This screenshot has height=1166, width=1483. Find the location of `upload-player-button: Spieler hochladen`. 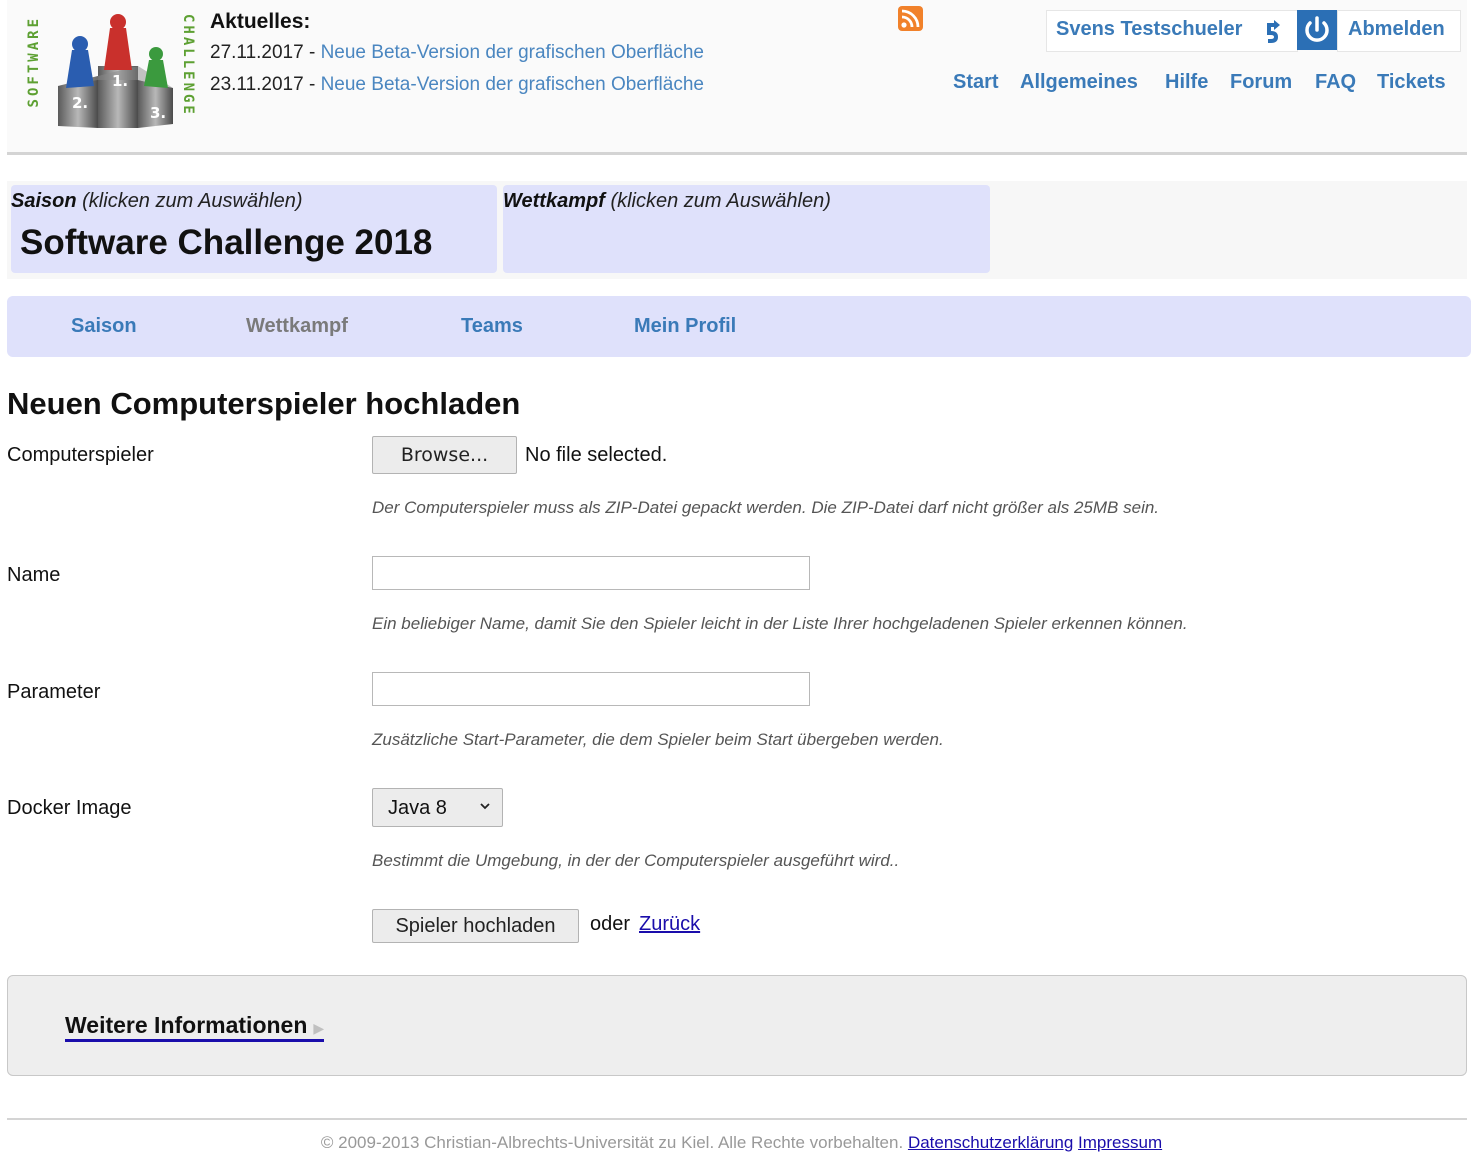

upload-player-button: Spieler hochladen is located at coordinates (475, 926).